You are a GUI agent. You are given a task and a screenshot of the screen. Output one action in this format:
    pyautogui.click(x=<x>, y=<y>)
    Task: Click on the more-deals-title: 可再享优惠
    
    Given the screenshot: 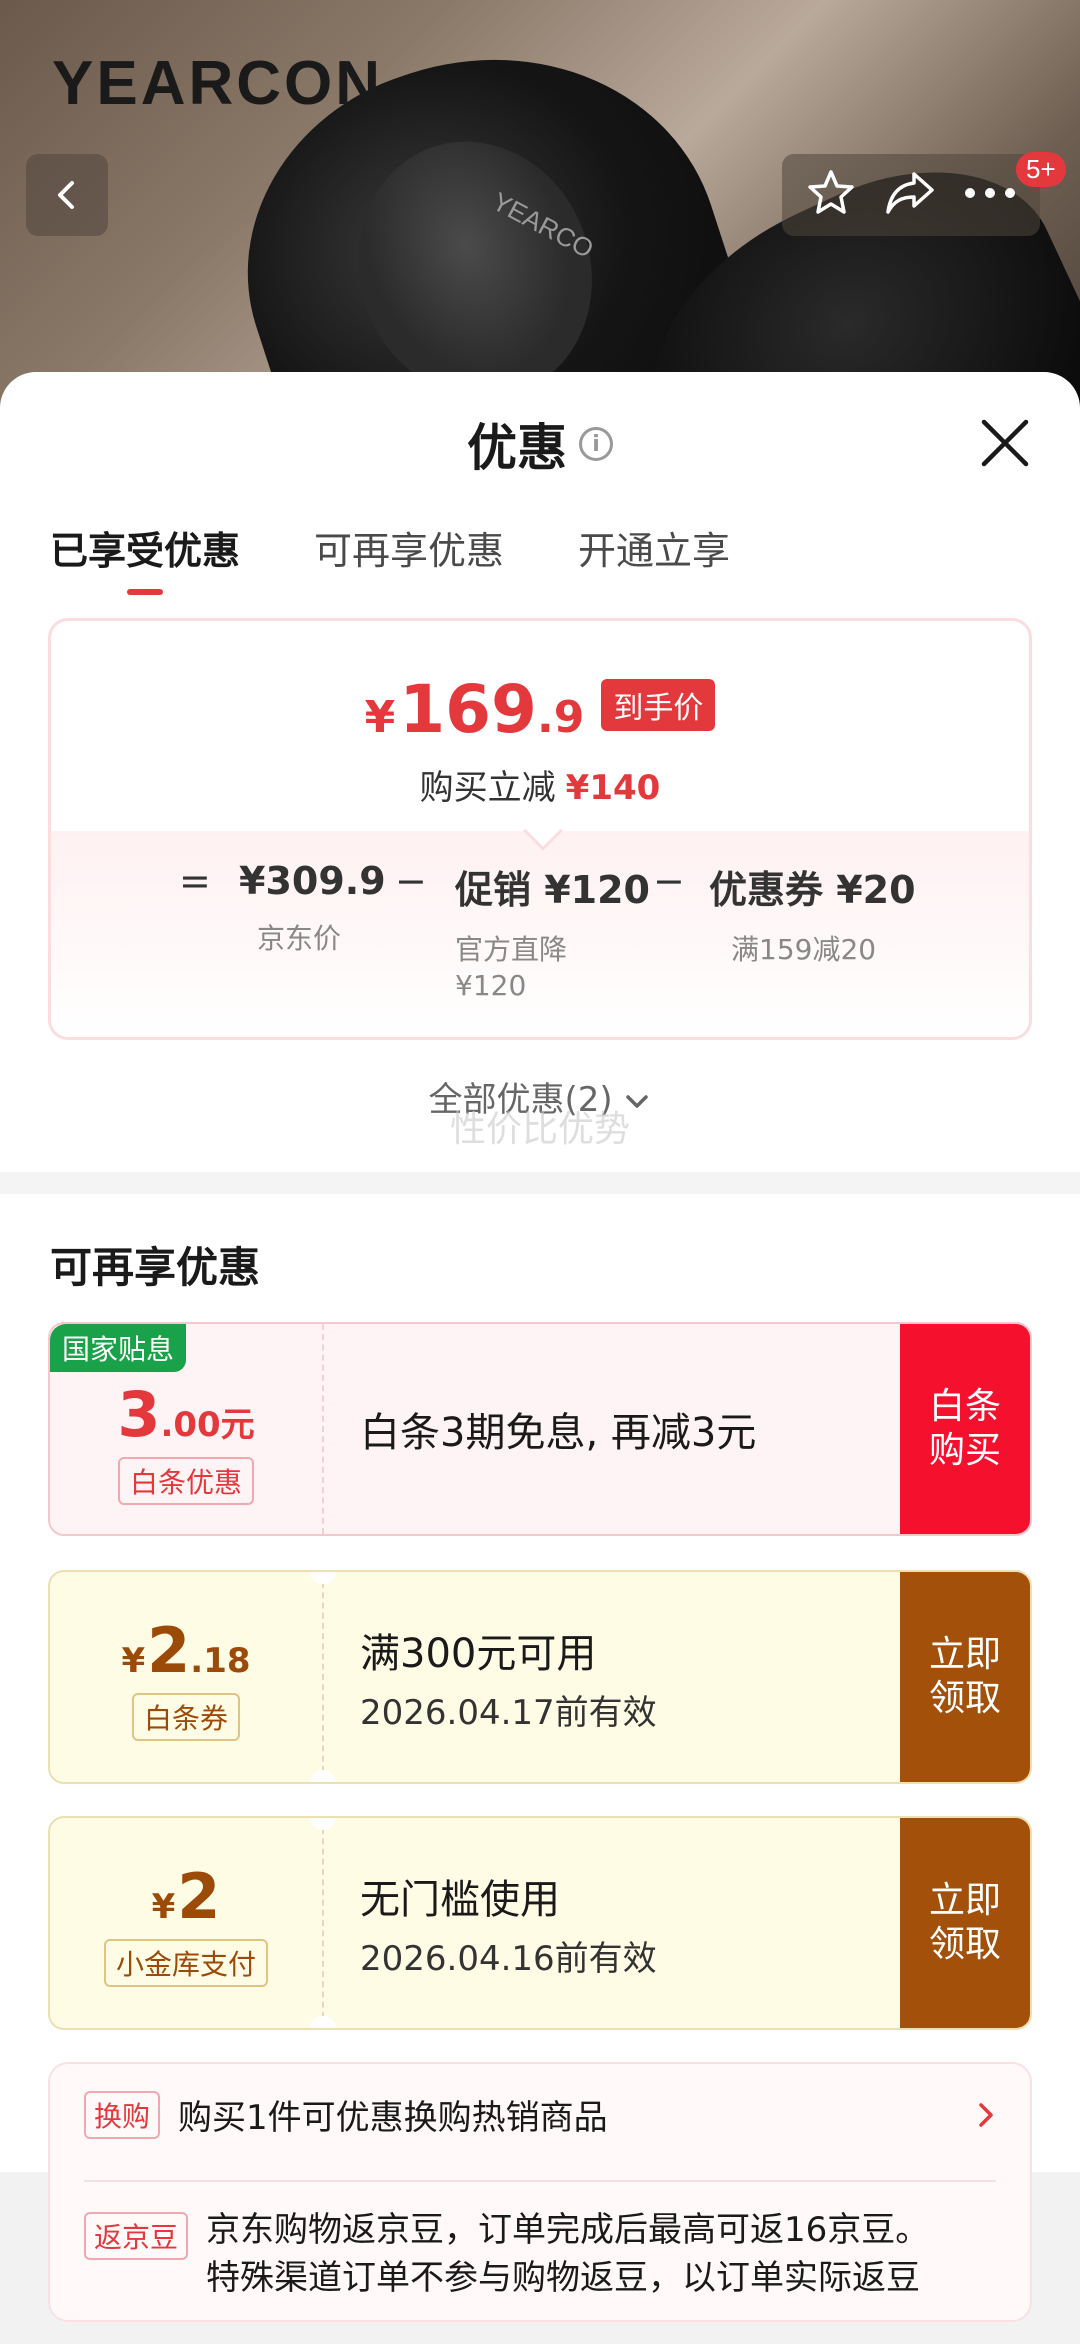 What is the action you would take?
    pyautogui.click(x=155, y=1267)
    